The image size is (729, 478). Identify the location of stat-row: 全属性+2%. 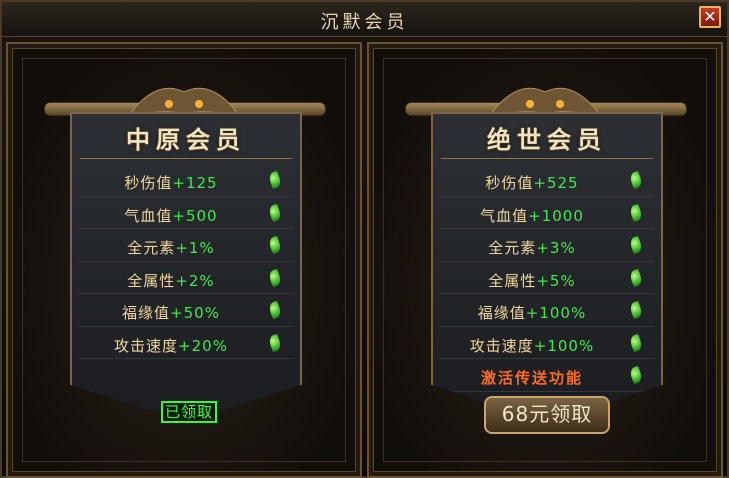
(186, 278).